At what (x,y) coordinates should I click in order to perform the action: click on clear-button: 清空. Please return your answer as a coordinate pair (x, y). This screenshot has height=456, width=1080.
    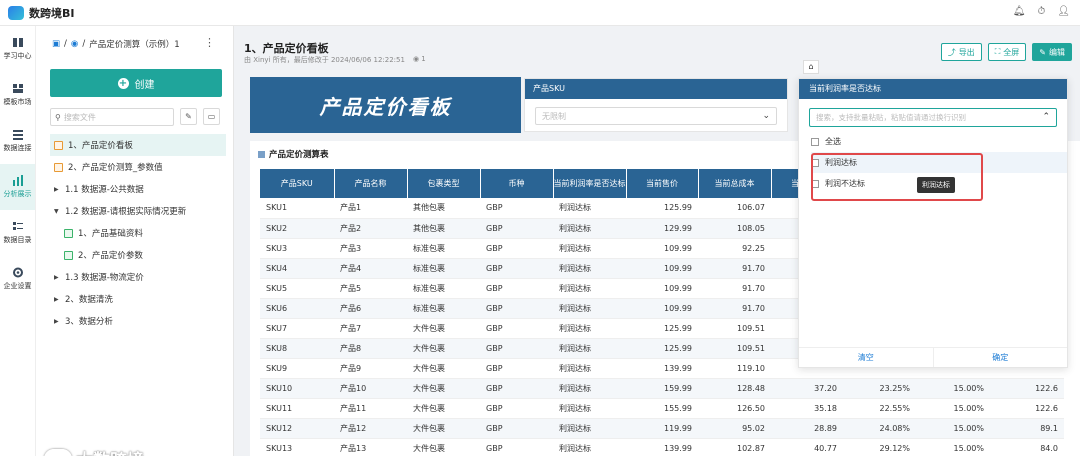
    Looking at the image, I should click on (866, 357).